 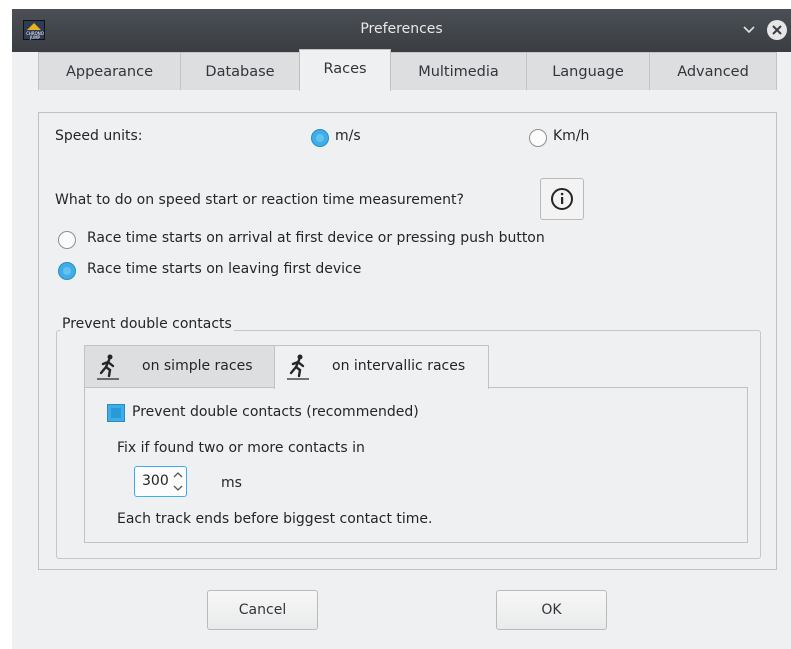 What do you see at coordinates (538, 138) in the screenshot?
I see `speed-unit-kmh-radio` at bounding box center [538, 138].